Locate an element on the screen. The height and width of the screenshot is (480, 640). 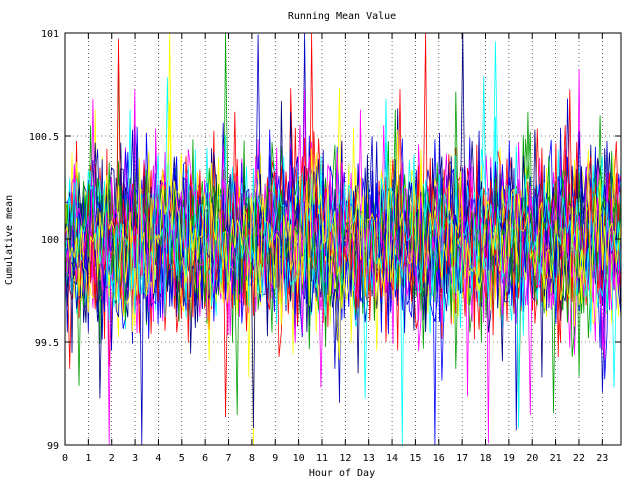
x-tick-label: 10 is located at coordinates (299, 458).